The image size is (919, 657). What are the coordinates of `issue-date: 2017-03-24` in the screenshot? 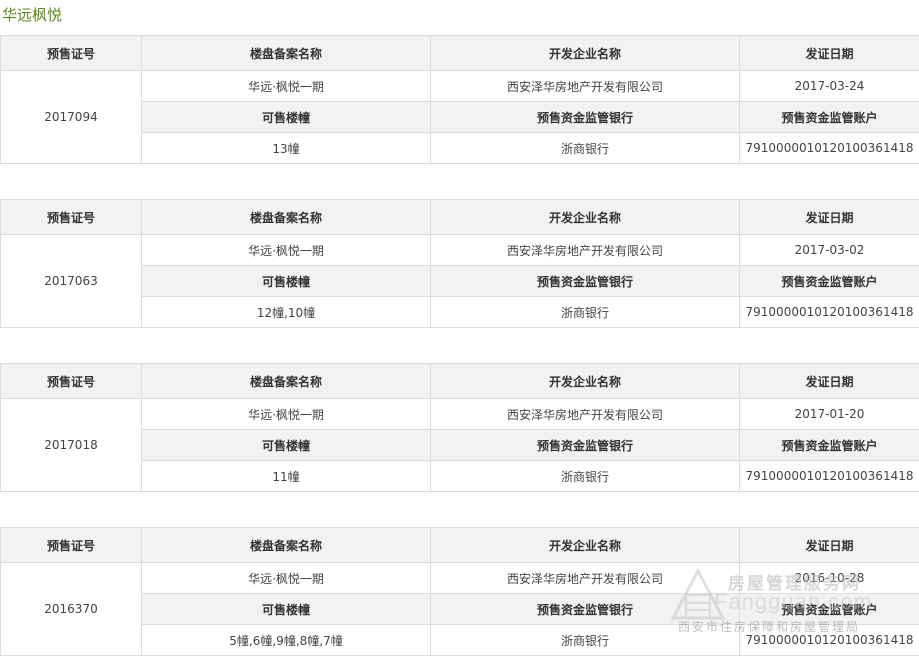 It's located at (829, 86).